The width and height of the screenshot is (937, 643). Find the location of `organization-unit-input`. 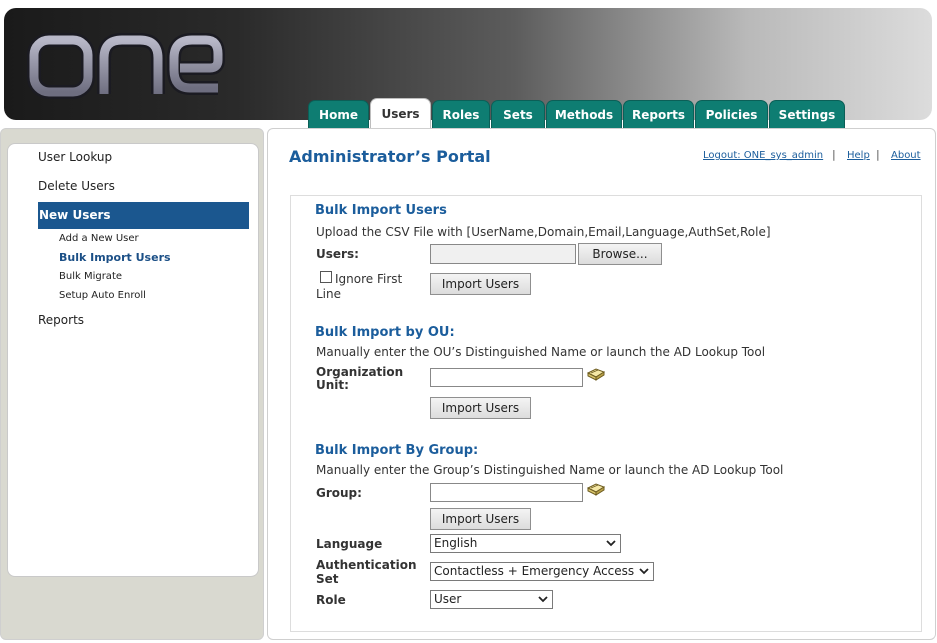

organization-unit-input is located at coordinates (506, 377).